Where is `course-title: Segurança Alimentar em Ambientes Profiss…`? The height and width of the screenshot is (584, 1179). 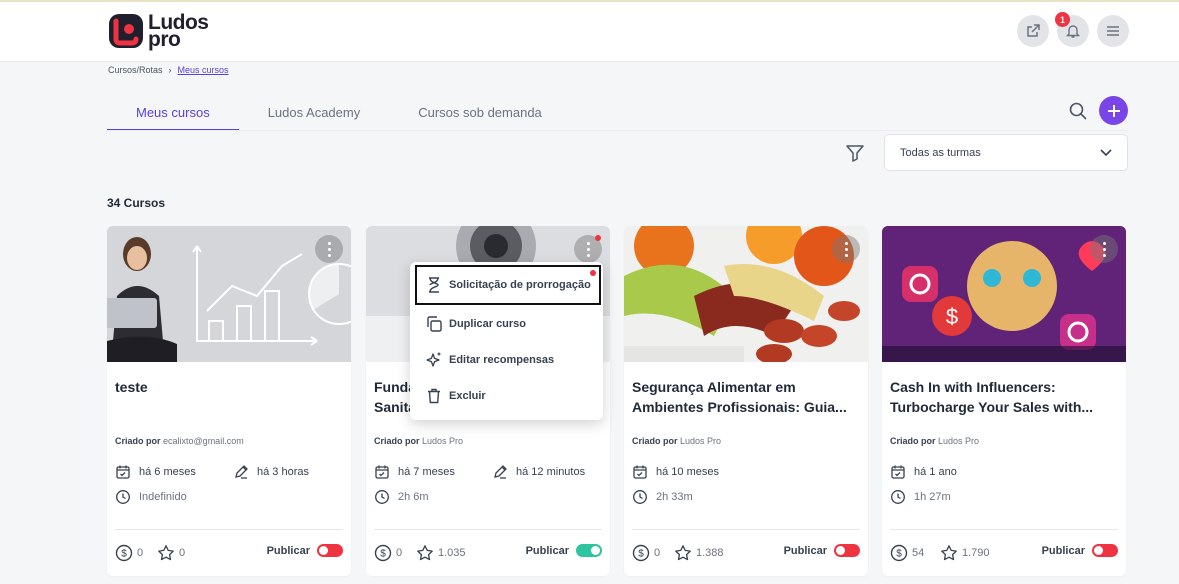
course-title: Segurança Alimentar em Ambientes Profiss… is located at coordinates (746, 397).